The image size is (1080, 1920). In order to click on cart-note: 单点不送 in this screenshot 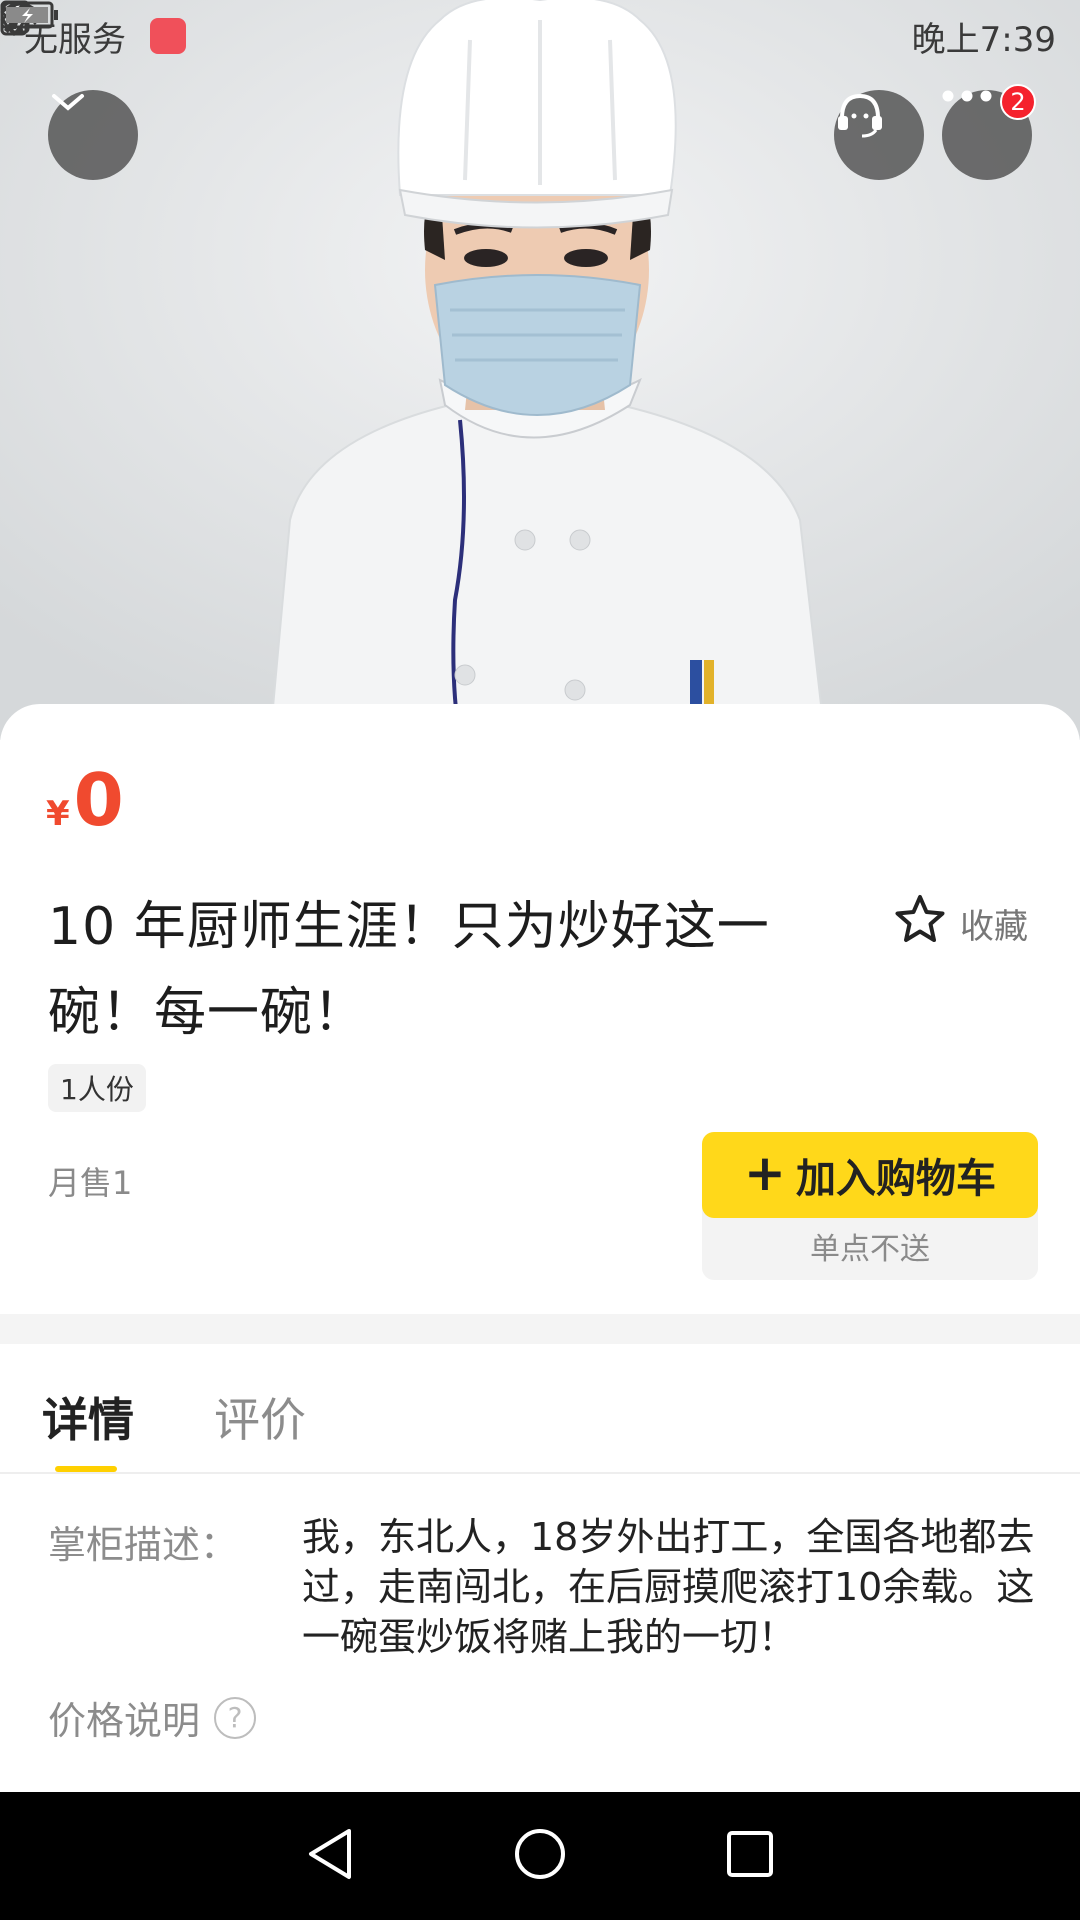, I will do `click(870, 1249)`.